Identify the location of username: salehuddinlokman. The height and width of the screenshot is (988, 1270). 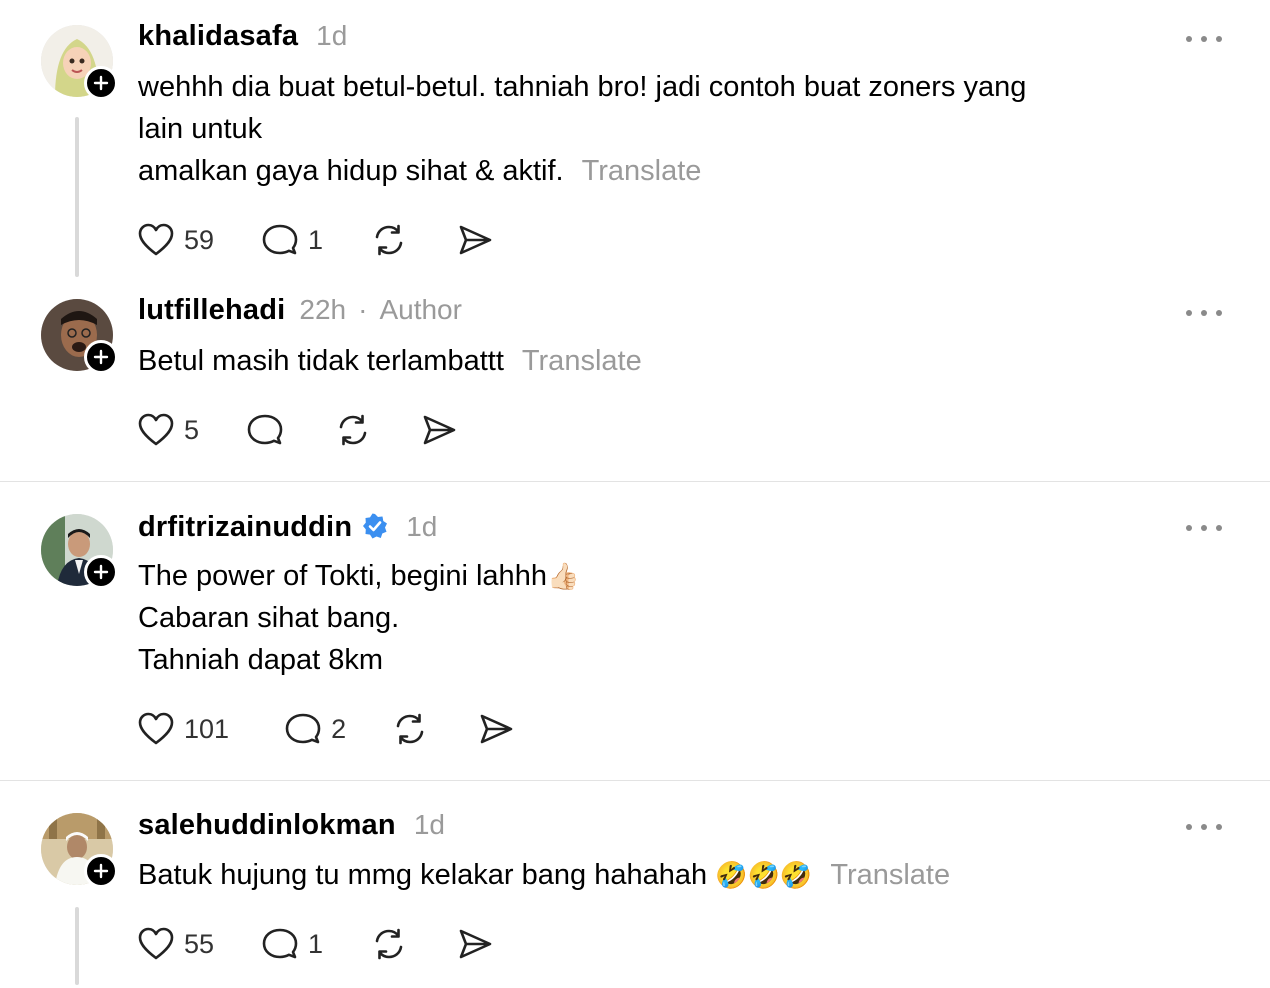
(267, 825).